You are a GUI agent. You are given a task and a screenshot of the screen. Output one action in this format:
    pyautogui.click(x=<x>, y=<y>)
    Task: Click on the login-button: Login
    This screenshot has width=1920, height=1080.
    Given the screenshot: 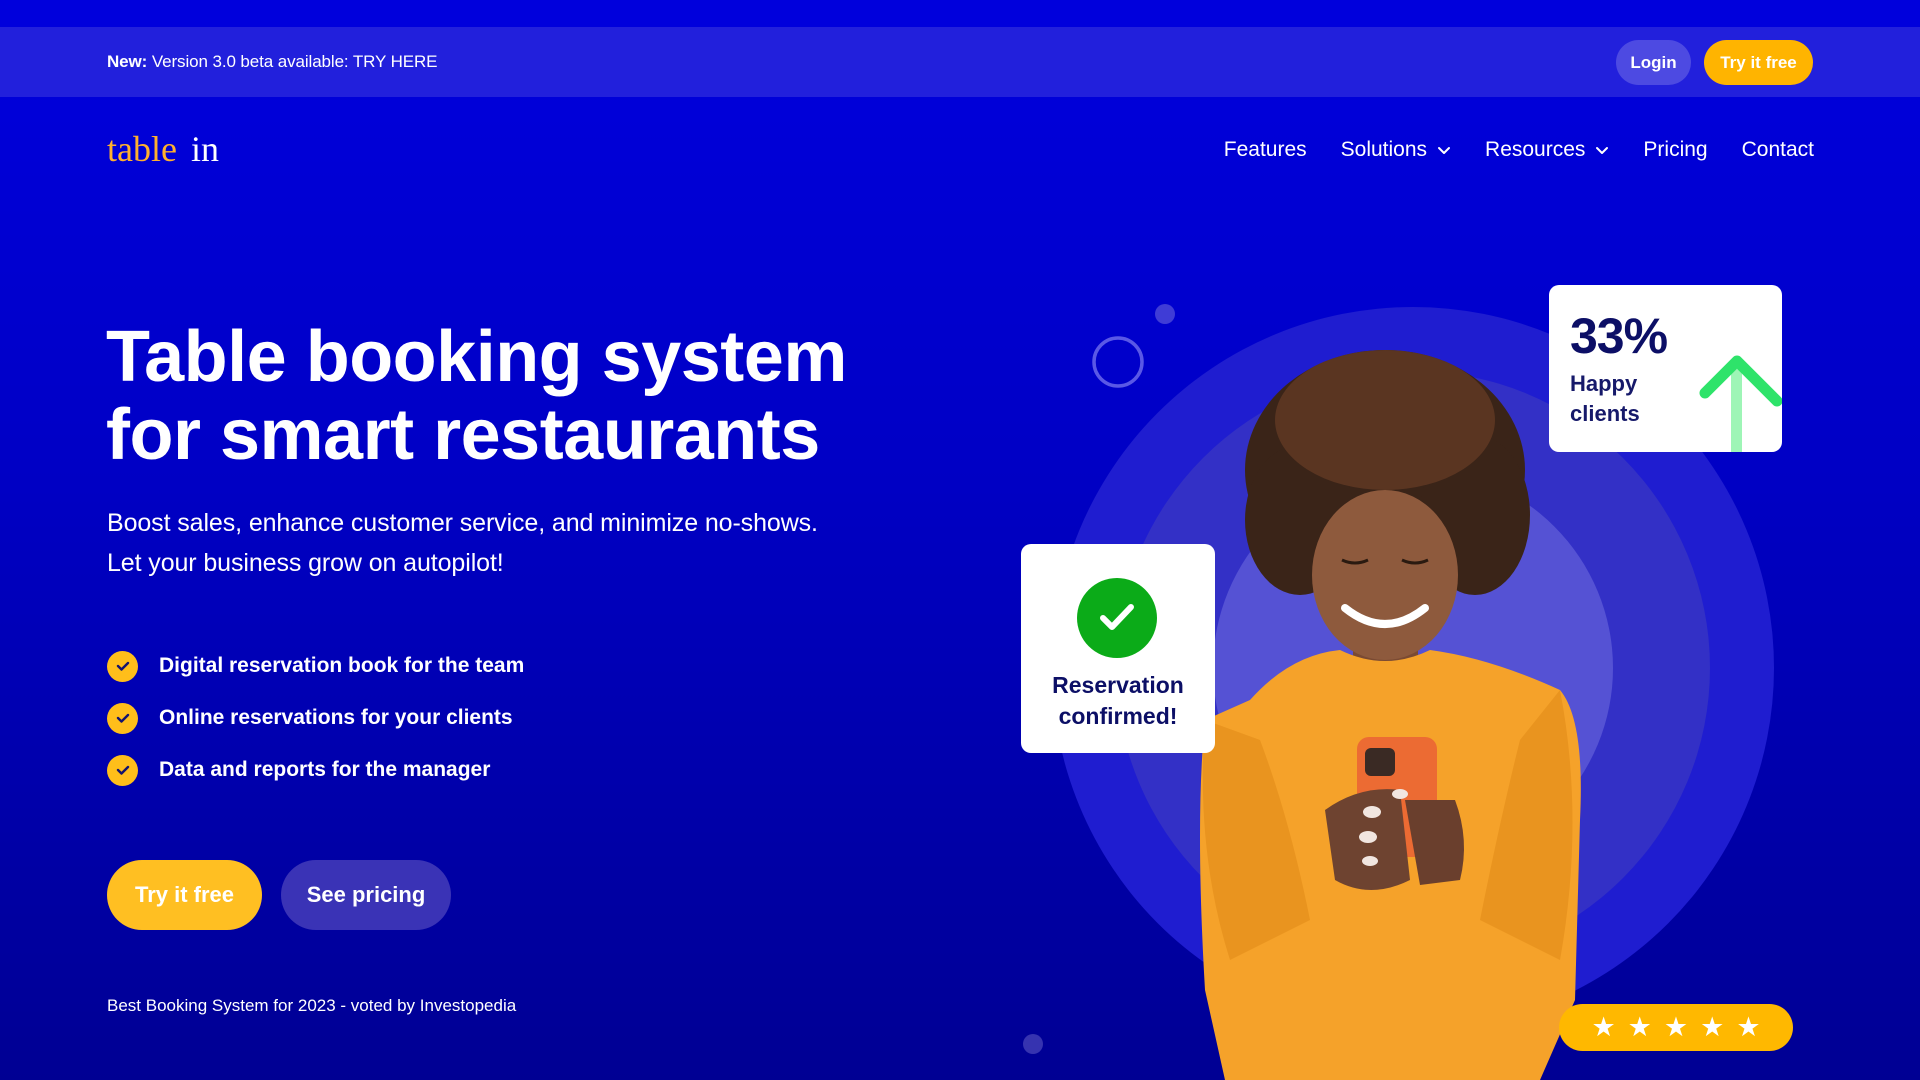 What is the action you would take?
    pyautogui.click(x=1653, y=62)
    